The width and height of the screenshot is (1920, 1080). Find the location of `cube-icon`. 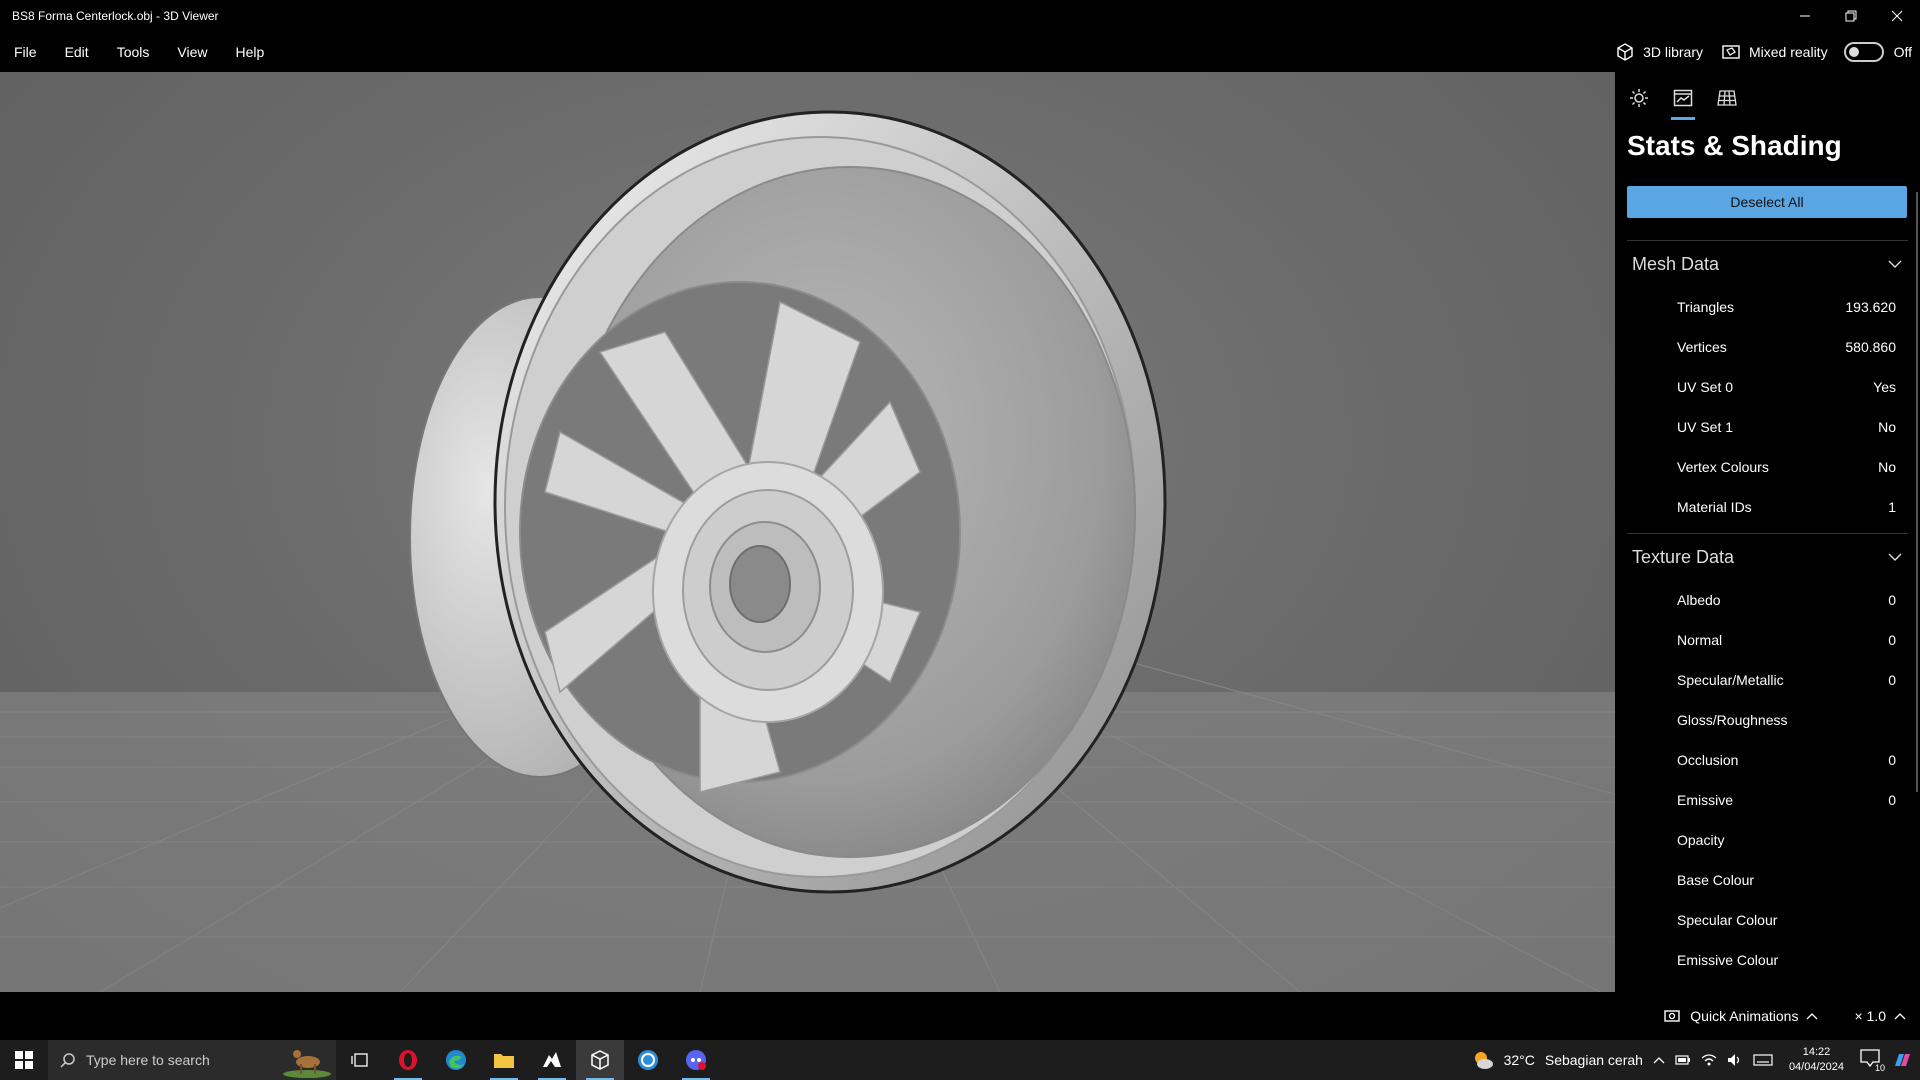

cube-icon is located at coordinates (1625, 52).